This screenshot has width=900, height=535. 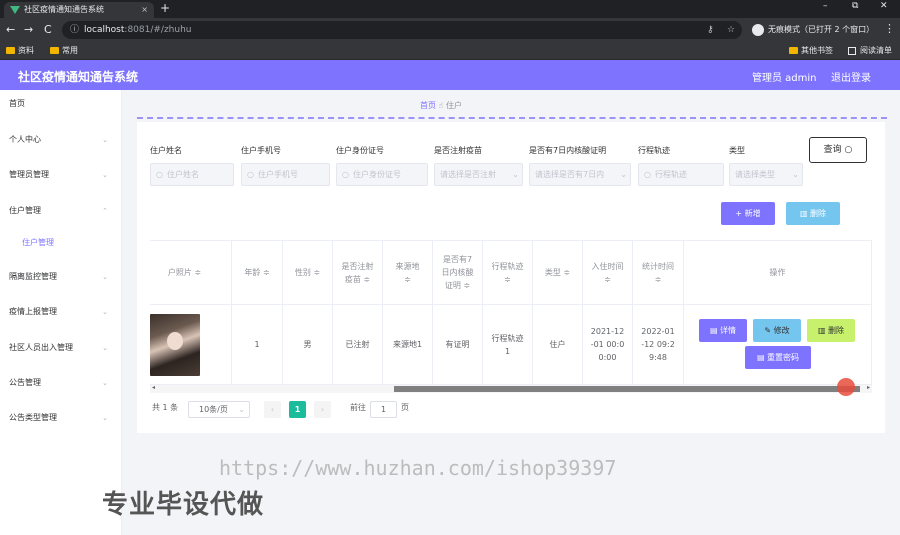 I want to click on col-header-type: 类型 ≑, so click(x=558, y=273).